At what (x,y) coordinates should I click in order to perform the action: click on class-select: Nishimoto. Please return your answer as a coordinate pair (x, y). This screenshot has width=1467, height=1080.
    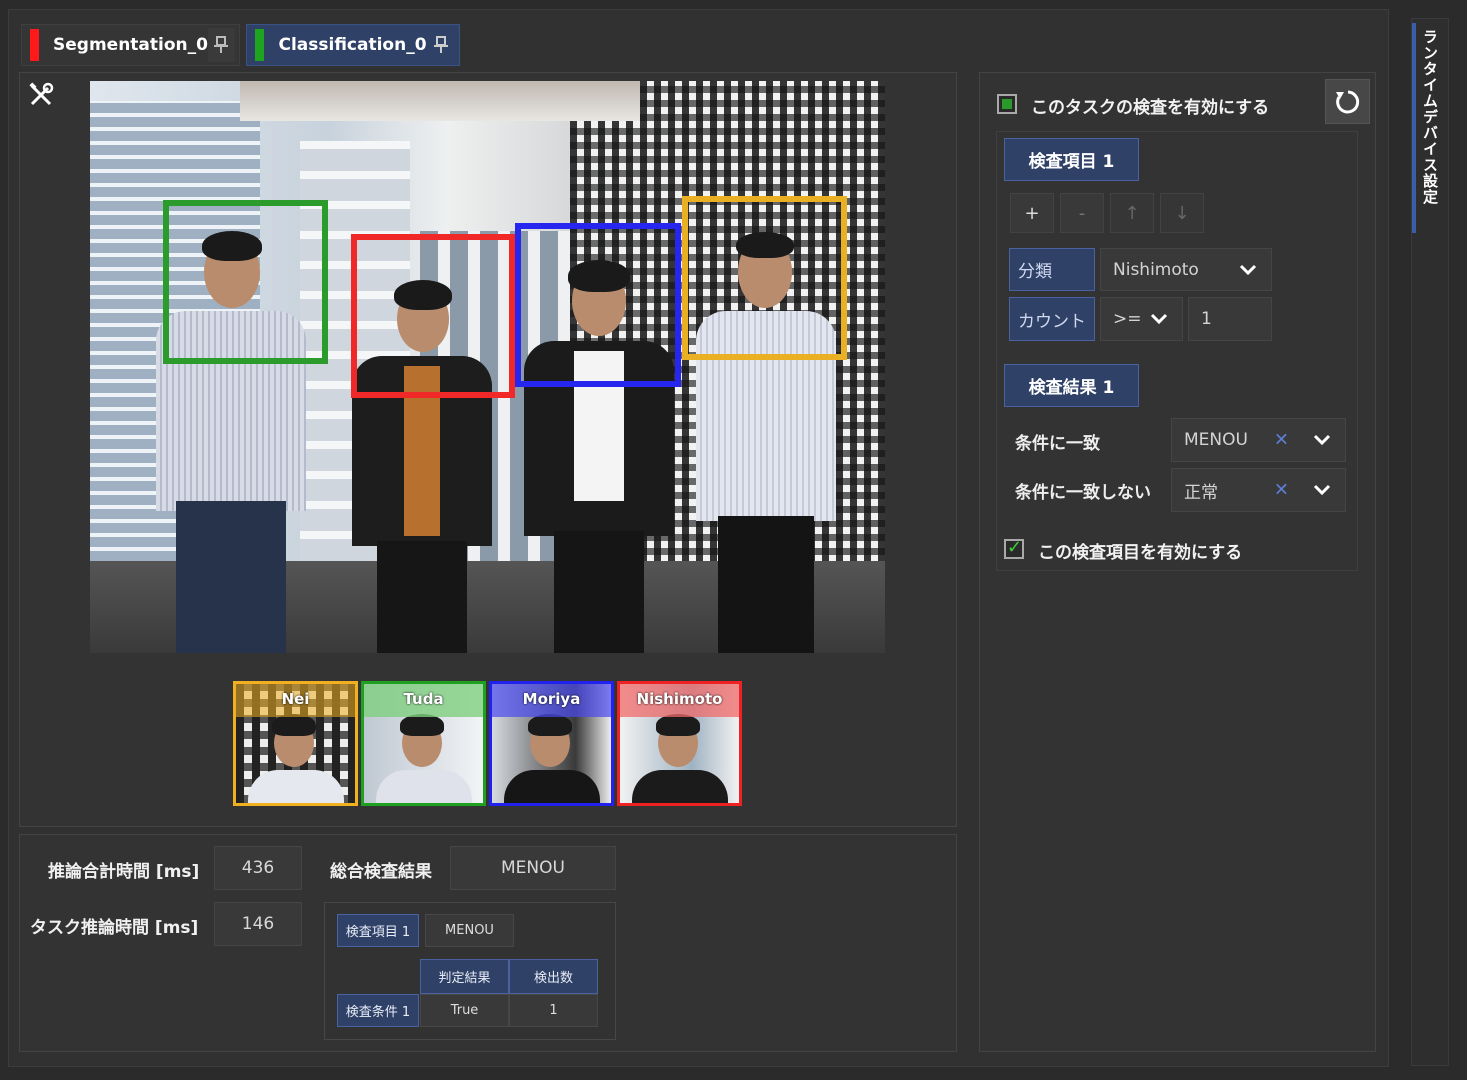
    Looking at the image, I should click on (1186, 269).